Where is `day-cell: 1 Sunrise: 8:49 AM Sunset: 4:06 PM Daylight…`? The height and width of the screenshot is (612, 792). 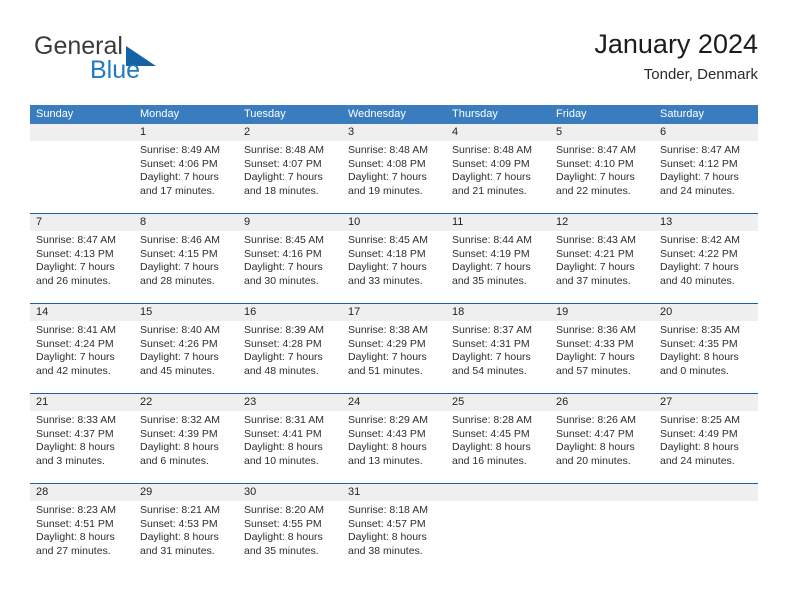 day-cell: 1 Sunrise: 8:49 AM Sunset: 4:06 PM Daylight… is located at coordinates (186, 168).